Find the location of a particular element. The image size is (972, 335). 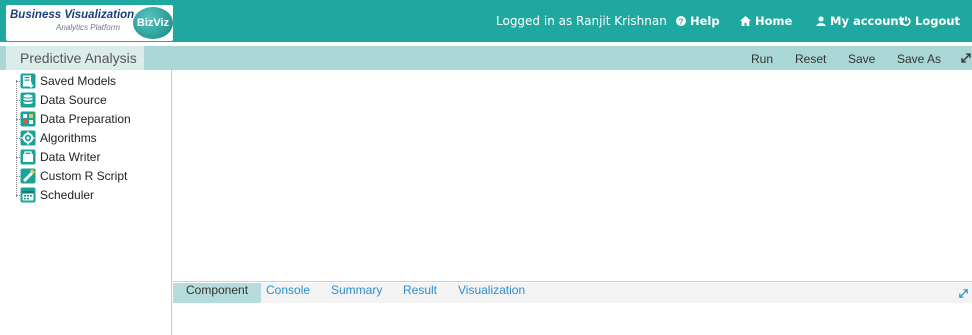

tree-item-custom-r-script: Custom R Script is located at coordinates (73, 176).